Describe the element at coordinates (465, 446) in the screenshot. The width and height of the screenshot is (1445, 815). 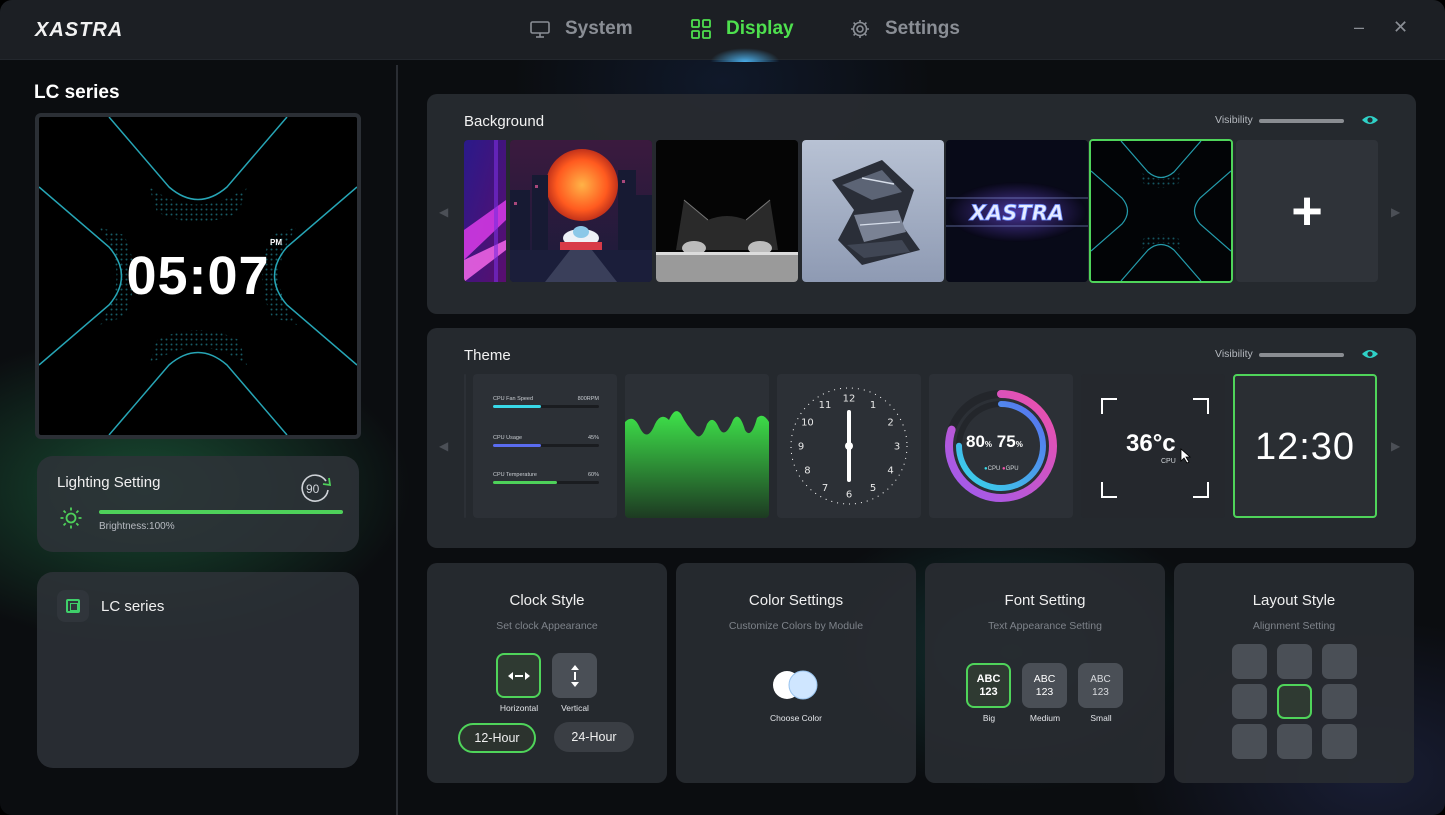
I see `theme-thumb-partial` at that location.